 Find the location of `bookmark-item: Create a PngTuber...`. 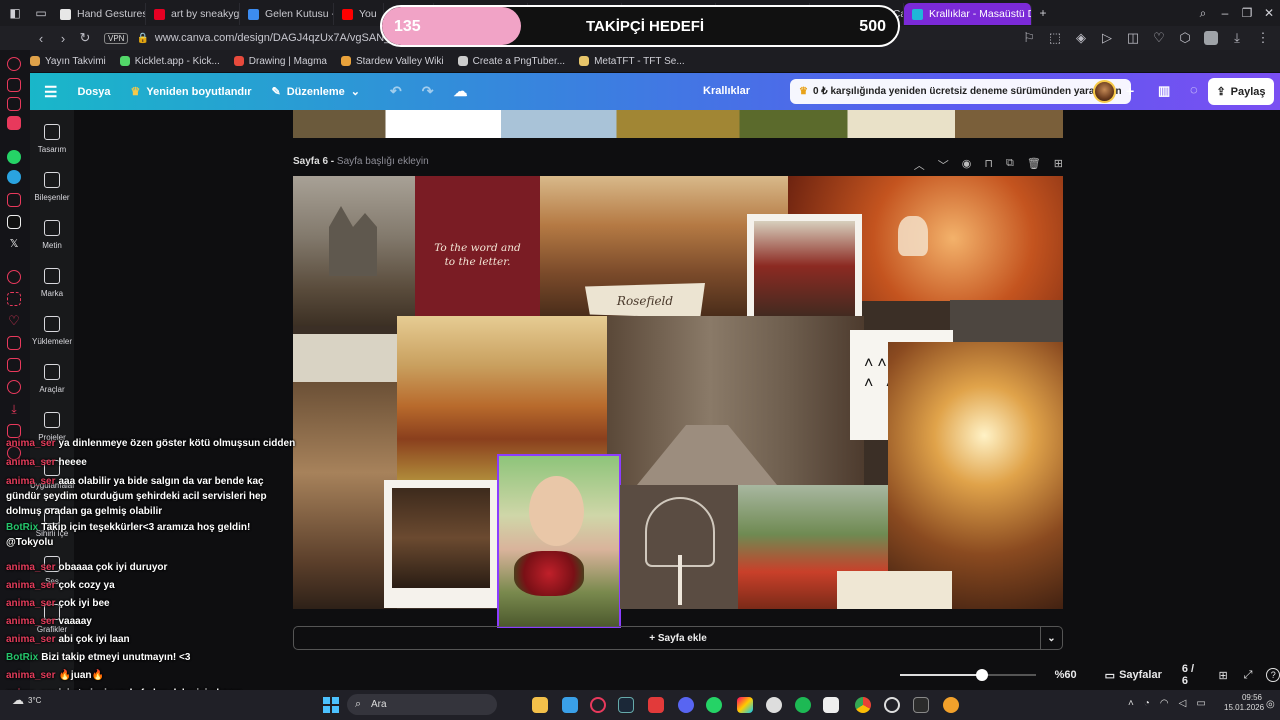

bookmark-item: Create a PngTuber... is located at coordinates (511, 61).